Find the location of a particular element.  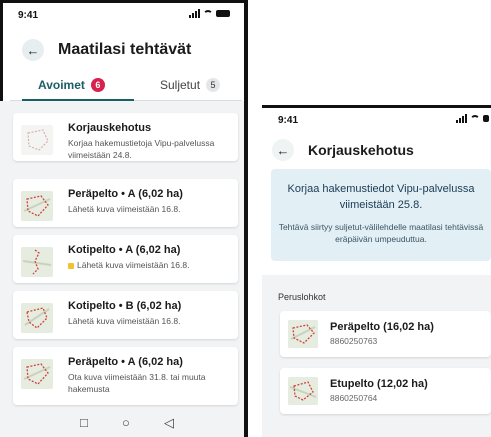

page-title: Maatilasi tehtävät is located at coordinates (125, 49).